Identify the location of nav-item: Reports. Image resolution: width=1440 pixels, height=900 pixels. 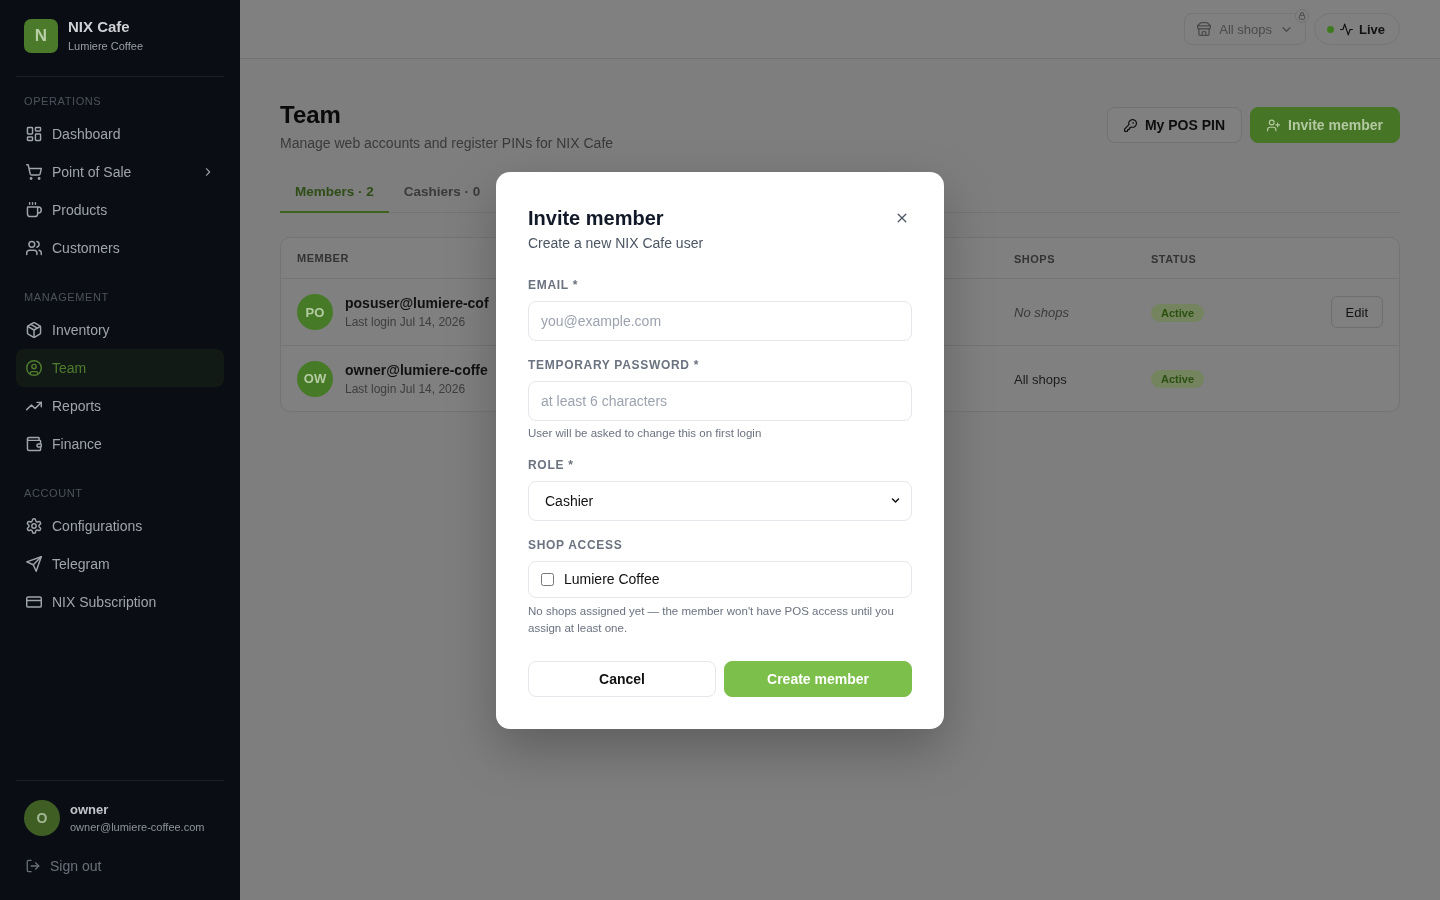
(120, 406).